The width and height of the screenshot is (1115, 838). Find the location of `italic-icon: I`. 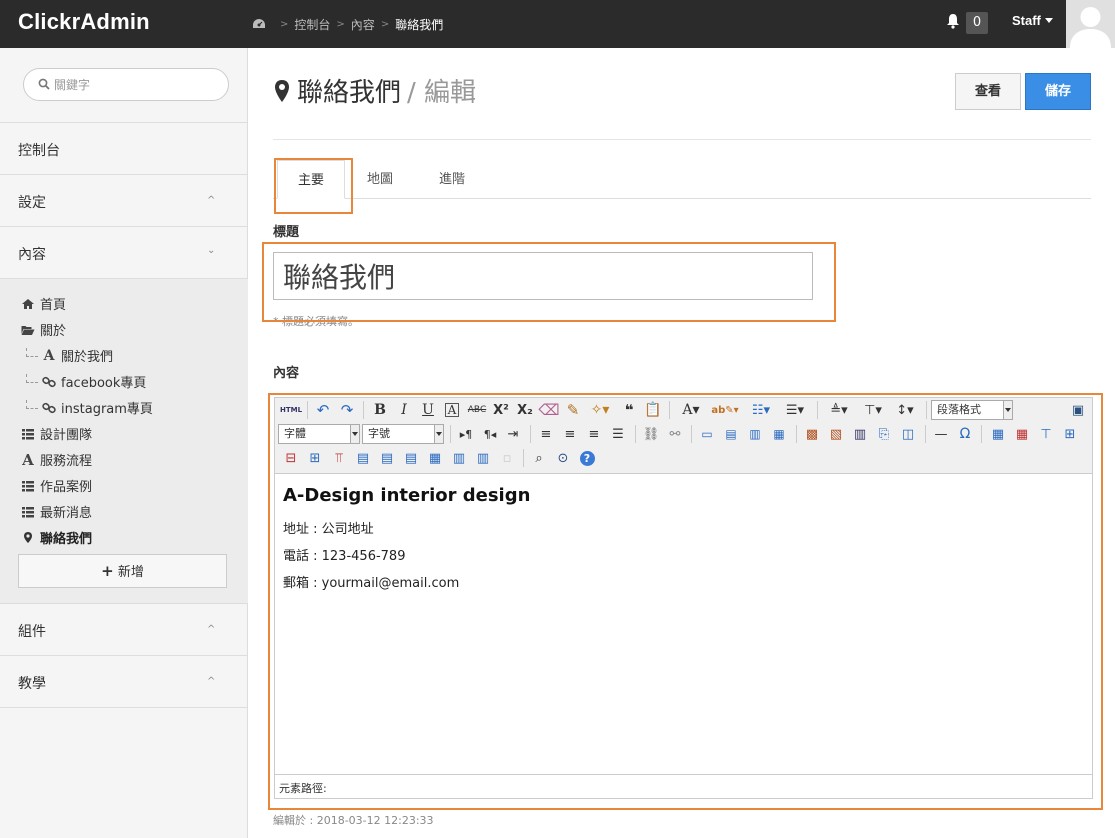

italic-icon: I is located at coordinates (404, 410).